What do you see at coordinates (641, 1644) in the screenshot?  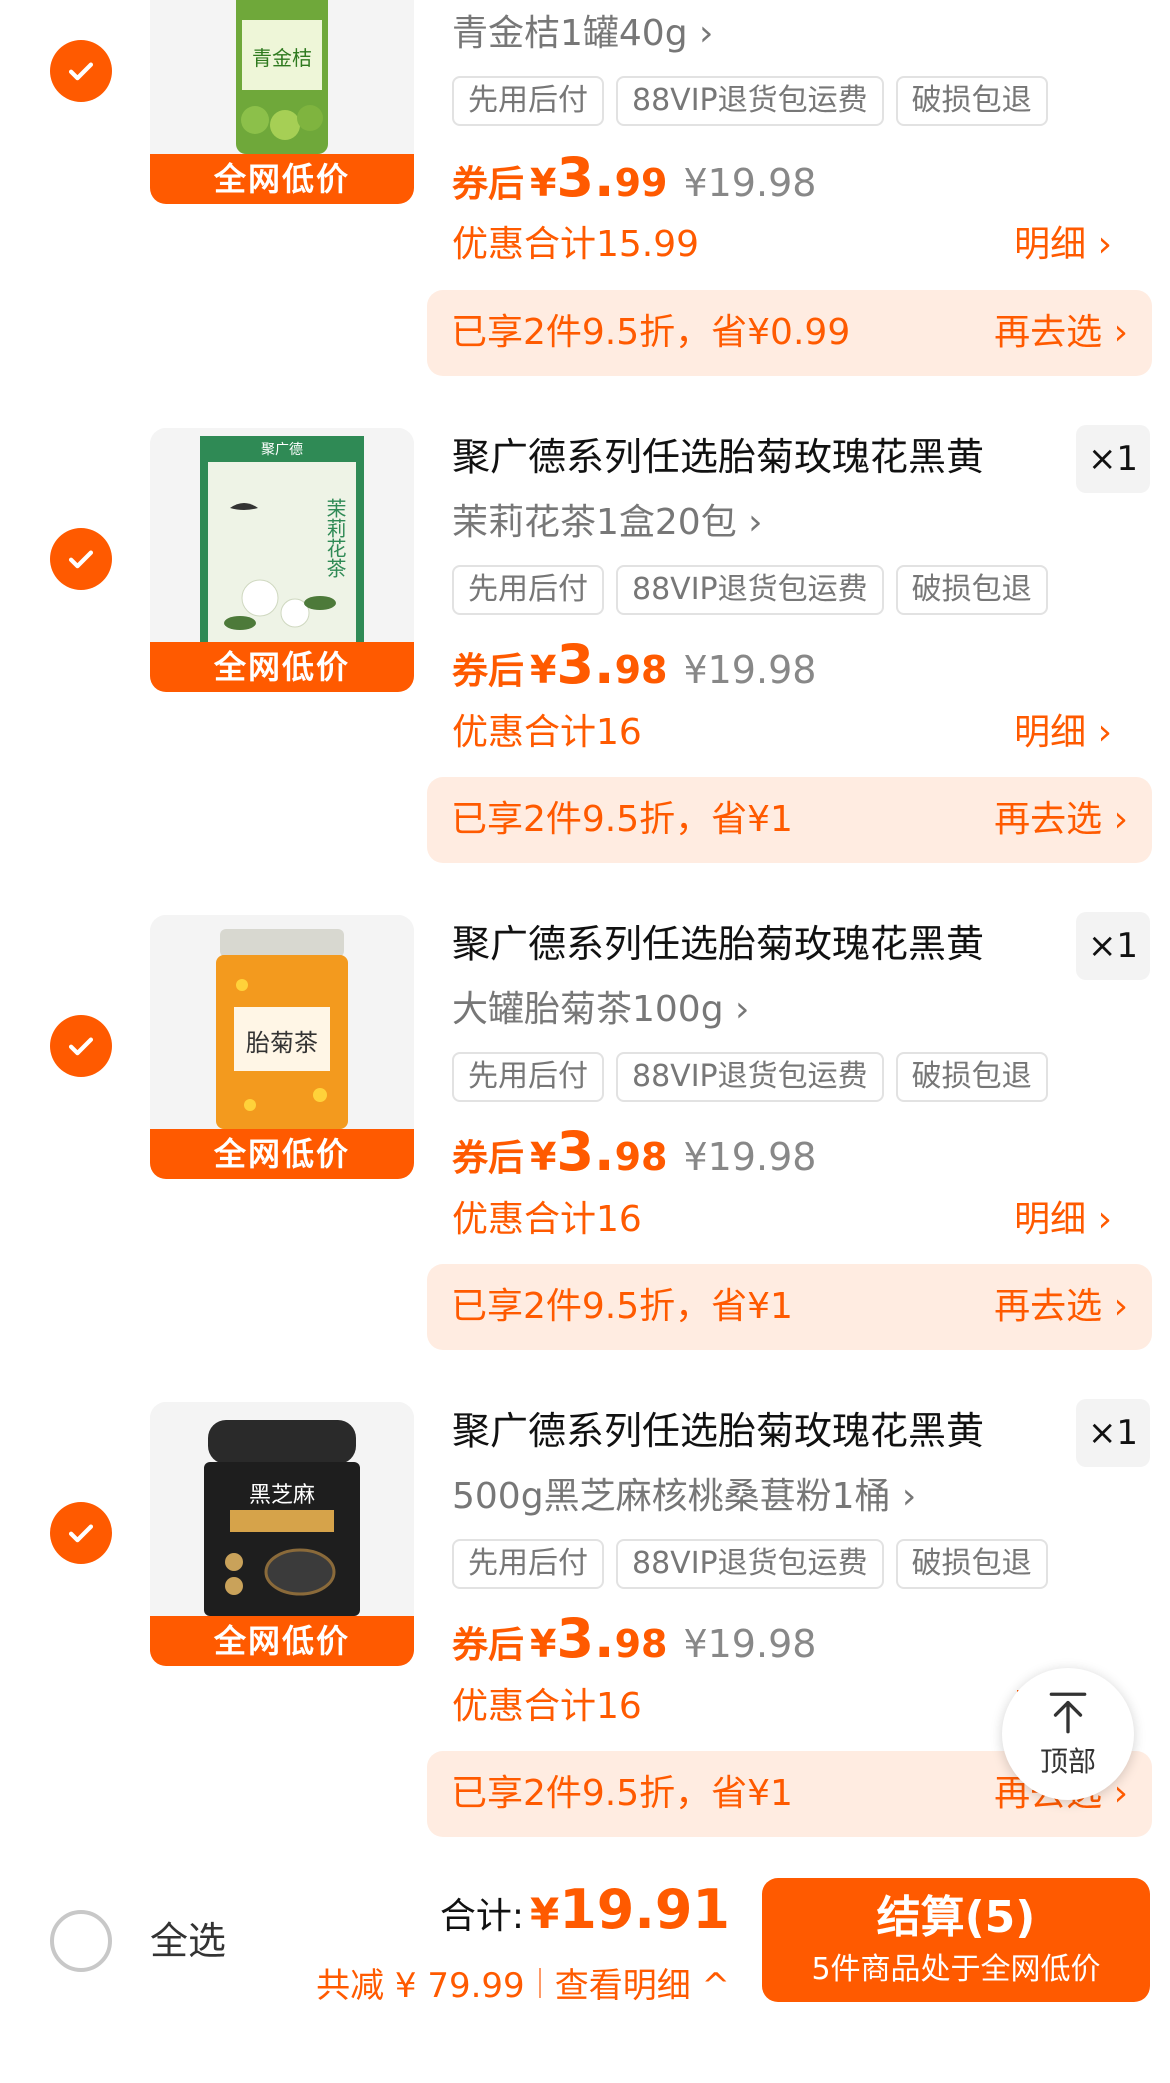 I see `price-decimal: 98` at bounding box center [641, 1644].